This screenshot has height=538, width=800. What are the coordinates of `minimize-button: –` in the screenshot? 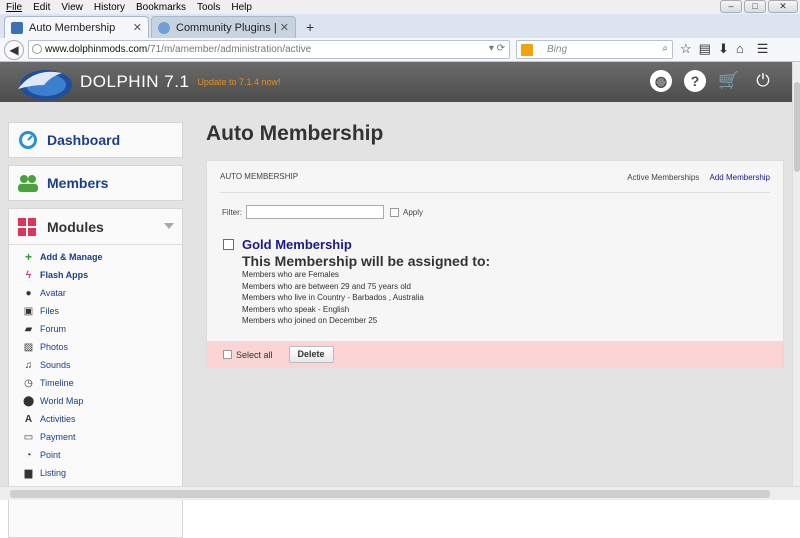 It's located at (731, 6).